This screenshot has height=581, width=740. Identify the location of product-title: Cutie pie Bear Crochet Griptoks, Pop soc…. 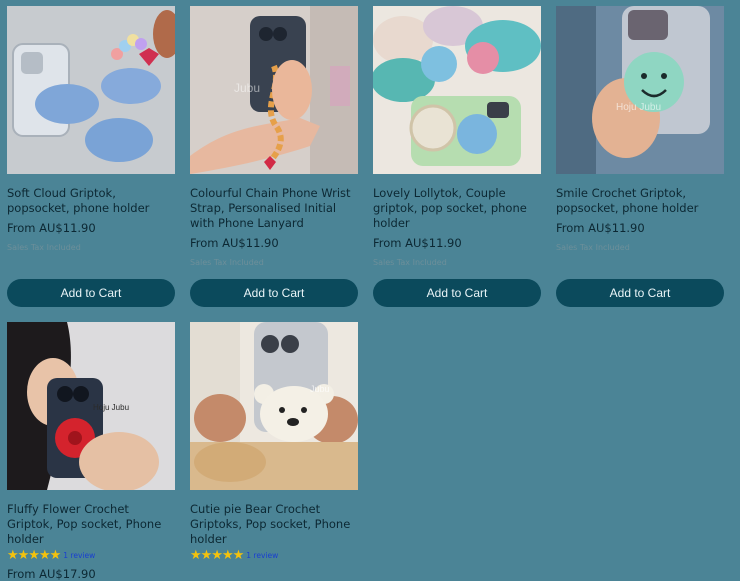
(274, 524).